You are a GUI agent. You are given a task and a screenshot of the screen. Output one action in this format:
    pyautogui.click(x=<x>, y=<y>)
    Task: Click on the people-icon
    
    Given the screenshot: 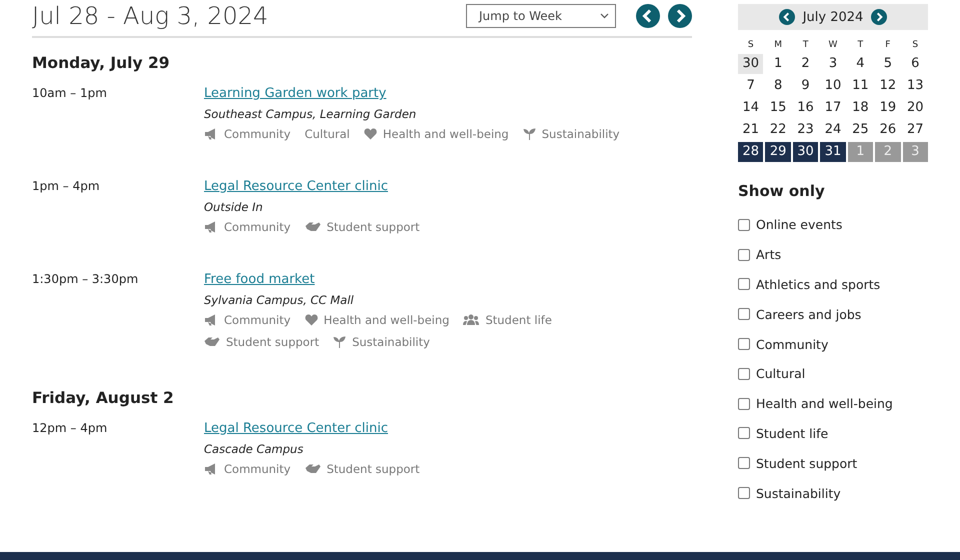 What is the action you would take?
    pyautogui.click(x=471, y=320)
    